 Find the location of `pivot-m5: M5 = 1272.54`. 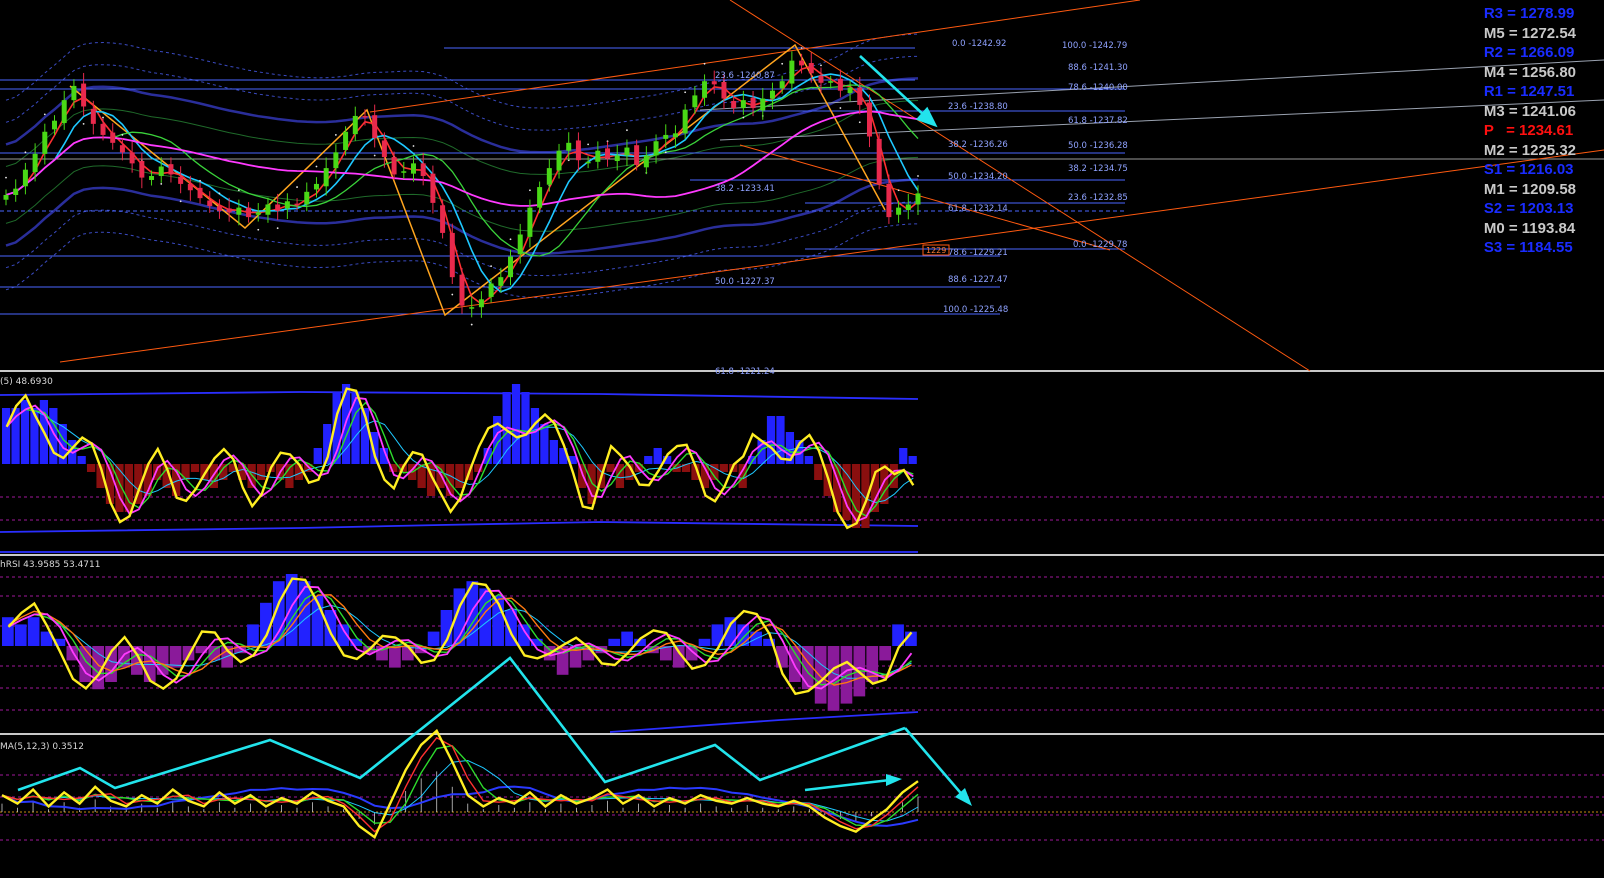

pivot-m5: M5 = 1272.54 is located at coordinates (1529, 33).